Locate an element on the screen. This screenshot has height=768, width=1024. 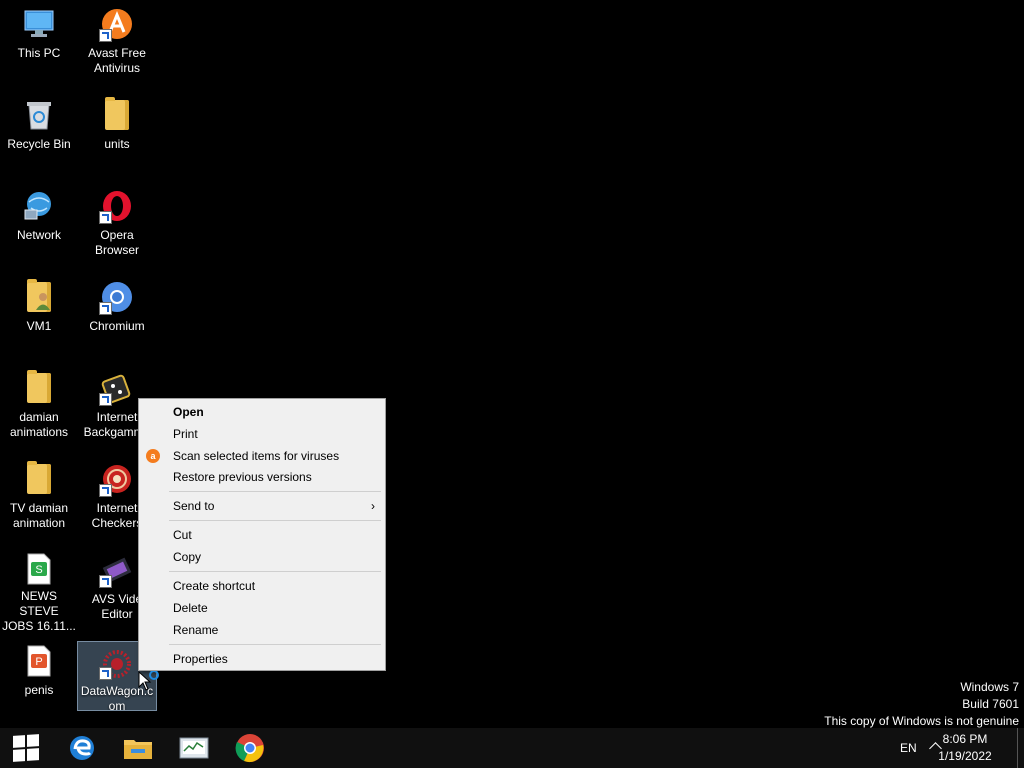
menu-item-cut: Cut is located at coordinates (262, 535).